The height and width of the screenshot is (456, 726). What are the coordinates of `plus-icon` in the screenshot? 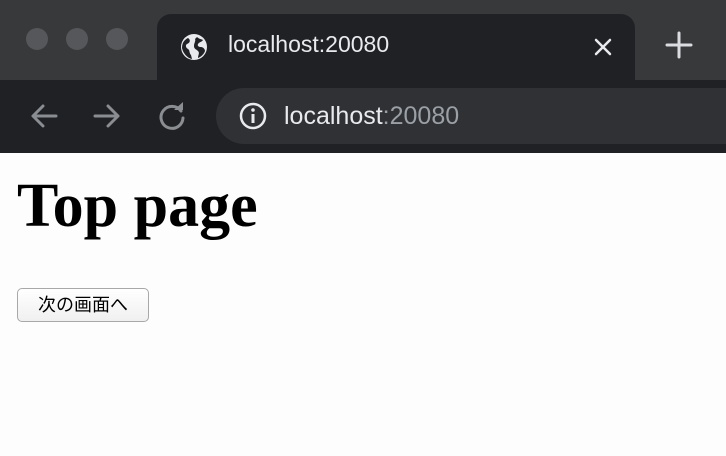 It's located at (679, 45).